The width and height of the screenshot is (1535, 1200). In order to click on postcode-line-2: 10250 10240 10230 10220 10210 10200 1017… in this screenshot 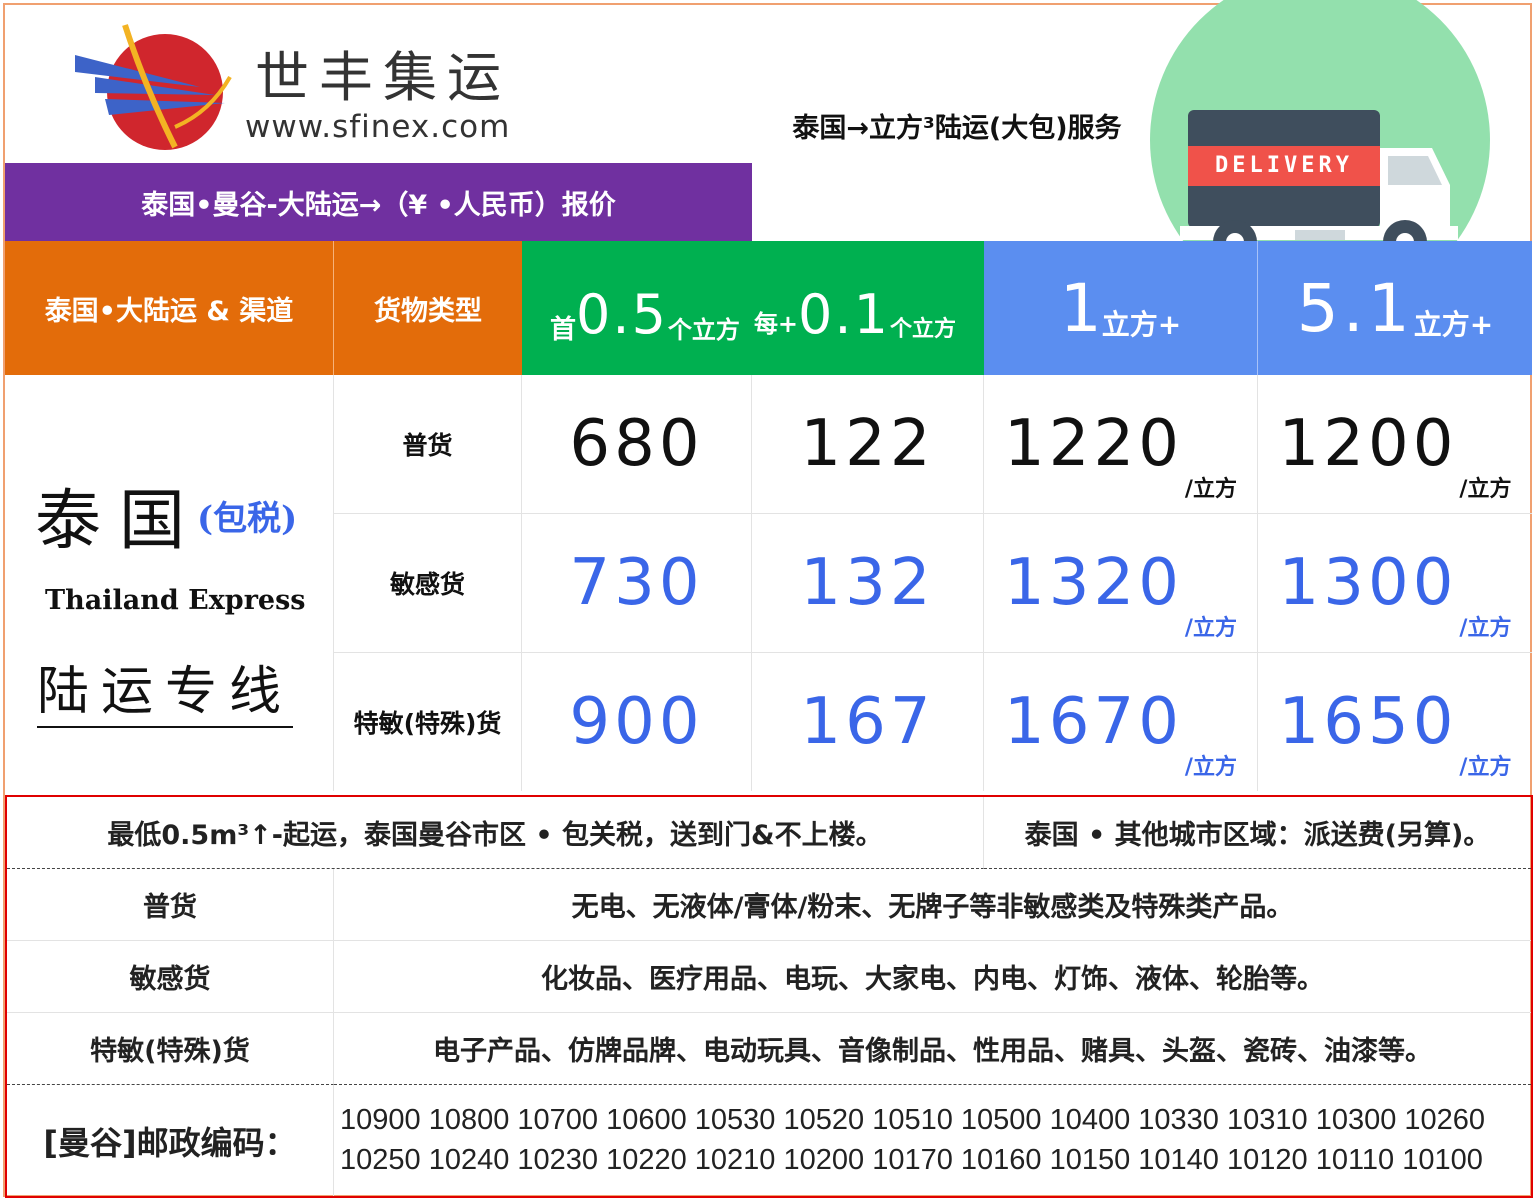, I will do `click(911, 1160)`.